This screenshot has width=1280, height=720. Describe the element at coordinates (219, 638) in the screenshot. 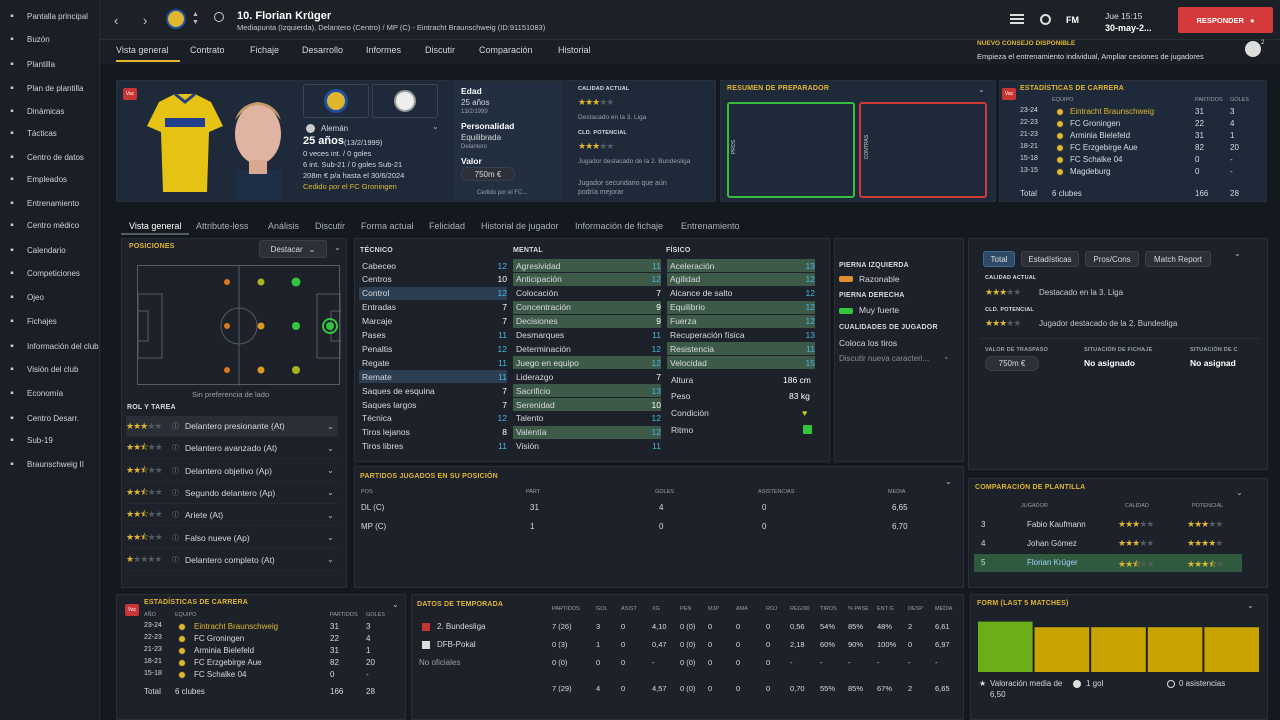

I see `career-b-row-team: FC Groningen` at that location.